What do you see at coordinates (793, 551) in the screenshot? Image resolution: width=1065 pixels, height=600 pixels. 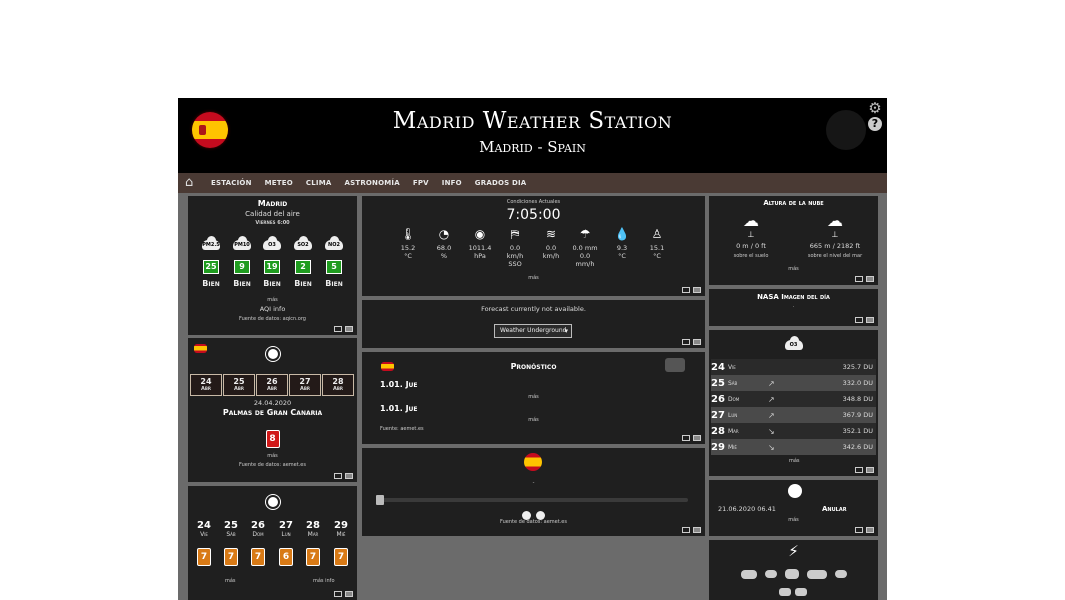 I see `lightning-icon: ⚡` at bounding box center [793, 551].